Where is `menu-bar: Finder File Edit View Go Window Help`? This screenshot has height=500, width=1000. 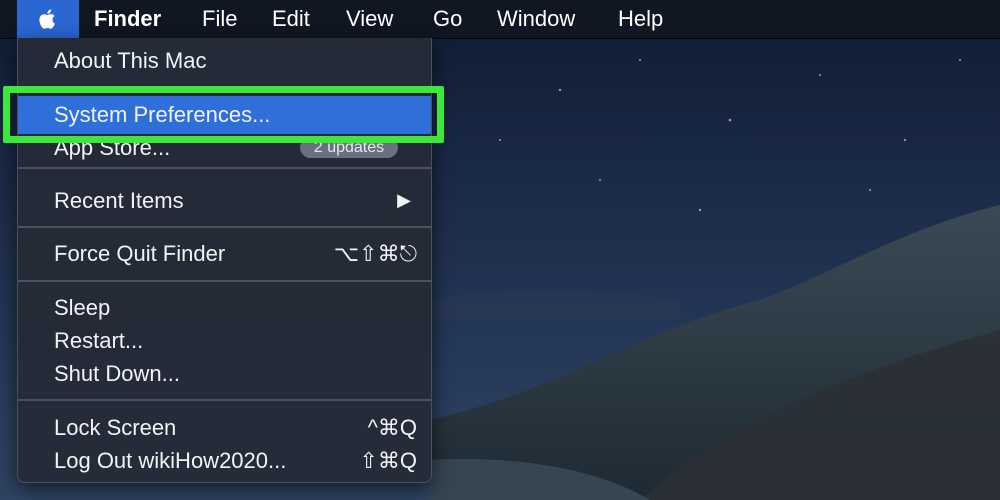 menu-bar: Finder File Edit View Go Window Help is located at coordinates (500, 19).